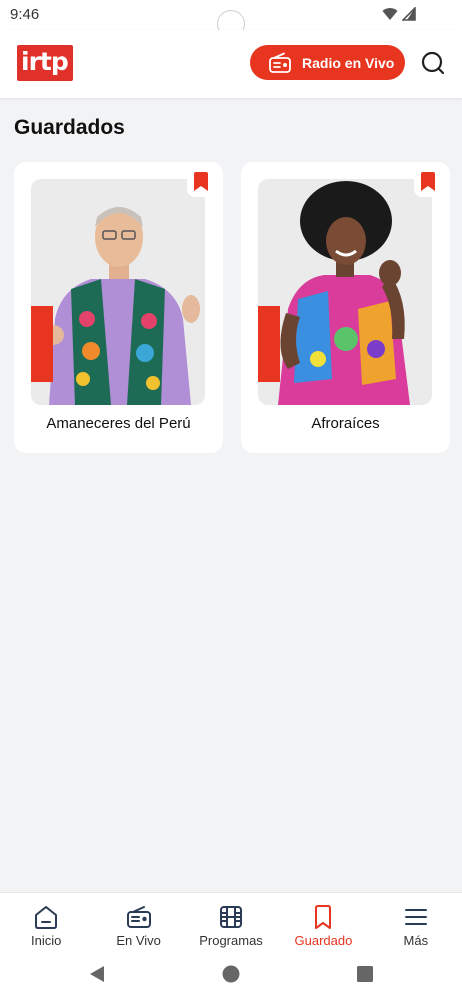  Describe the element at coordinates (348, 62) in the screenshot. I see `radio-button-label: Radio en Vivo` at that location.